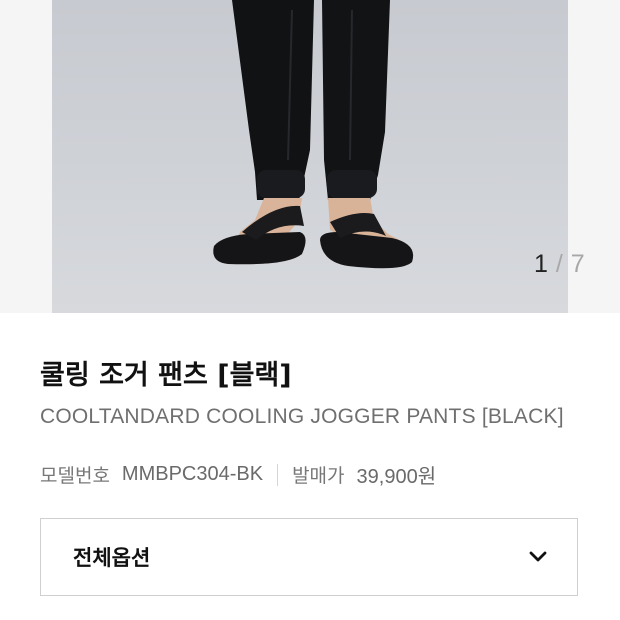  I want to click on release-price-value: 39,900원, so click(396, 477).